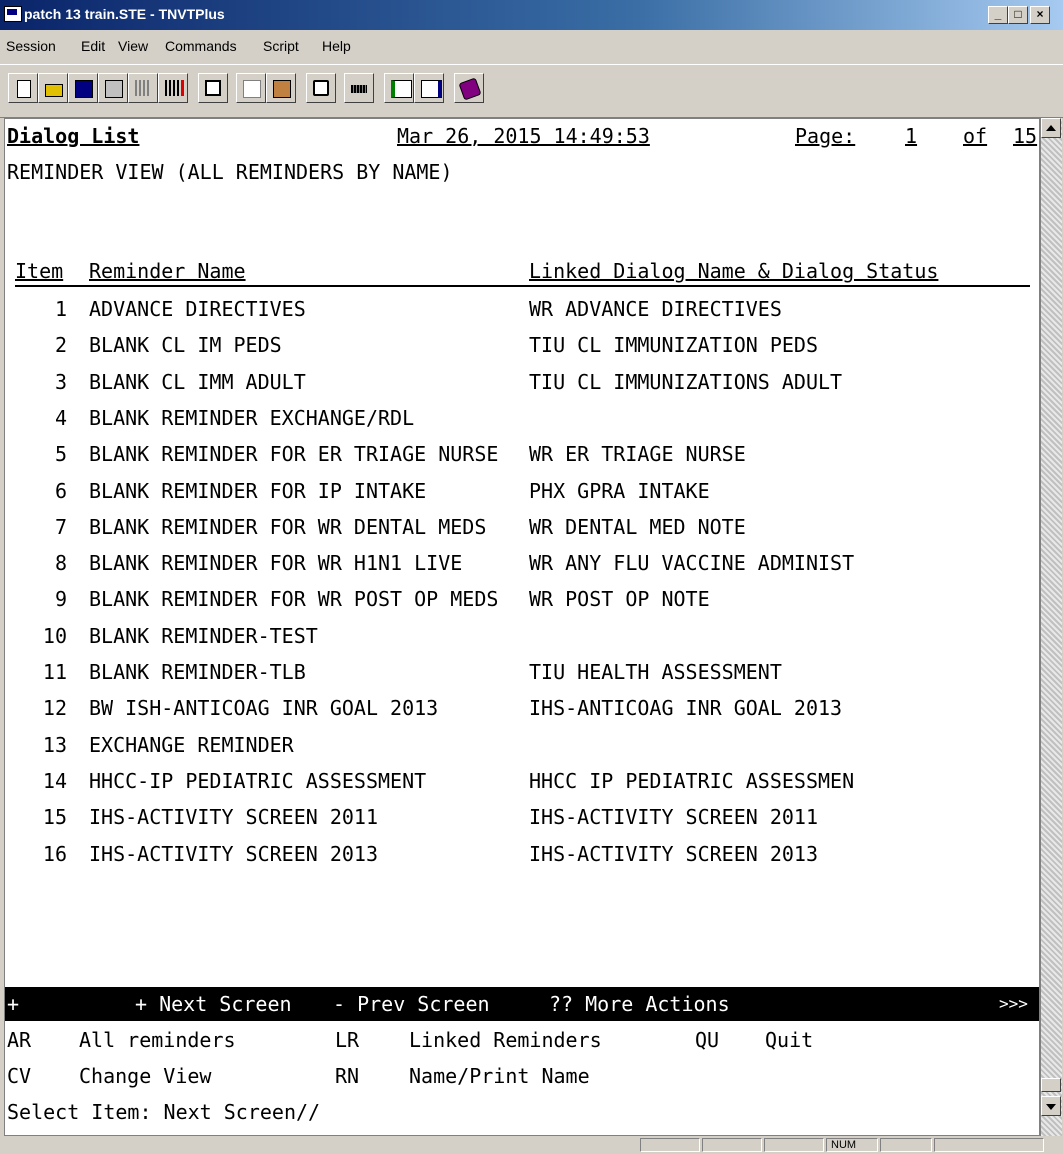 This screenshot has width=1063, height=1154. Describe the element at coordinates (54, 636) in the screenshot. I see `item-number: 10` at that location.